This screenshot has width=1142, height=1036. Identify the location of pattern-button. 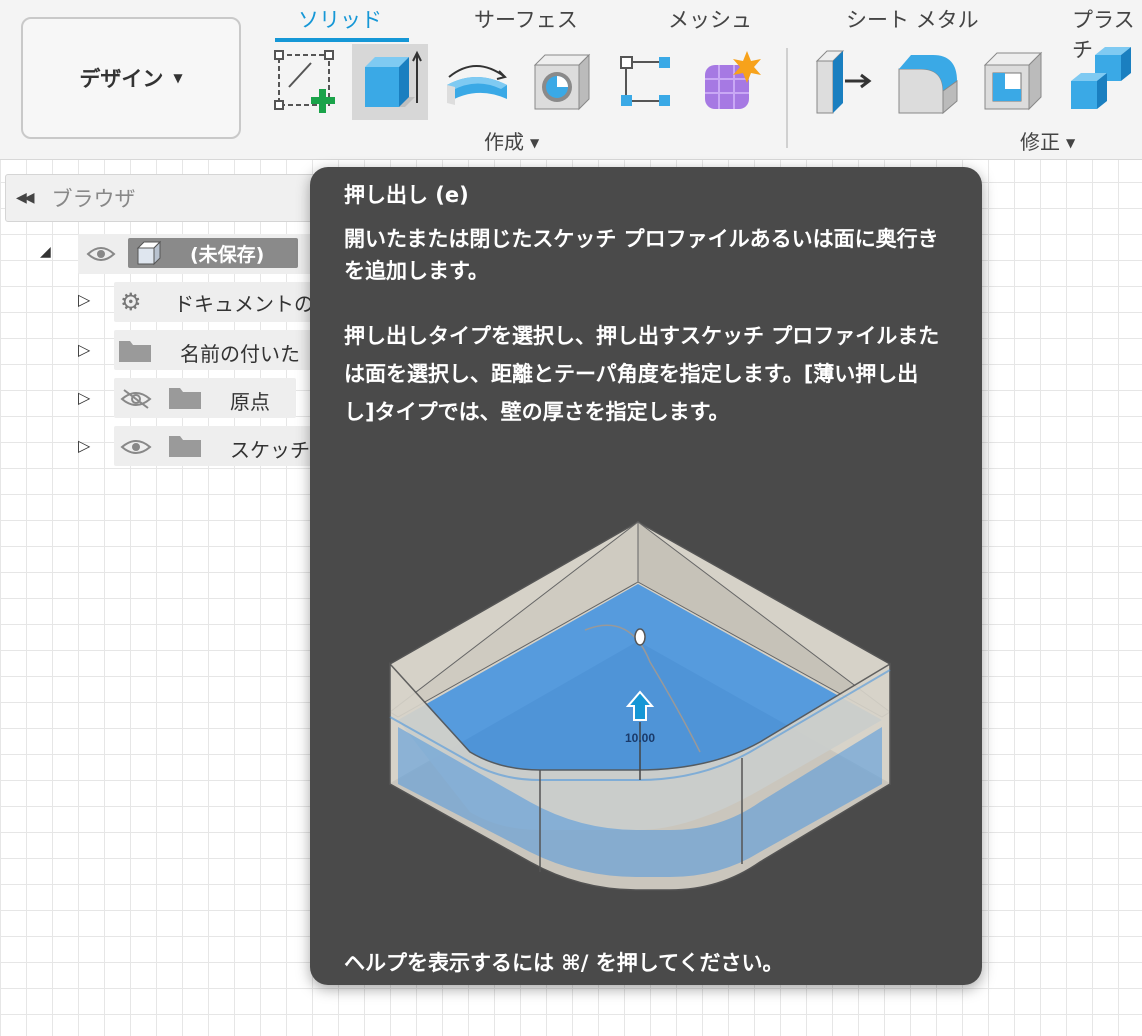
(646, 82).